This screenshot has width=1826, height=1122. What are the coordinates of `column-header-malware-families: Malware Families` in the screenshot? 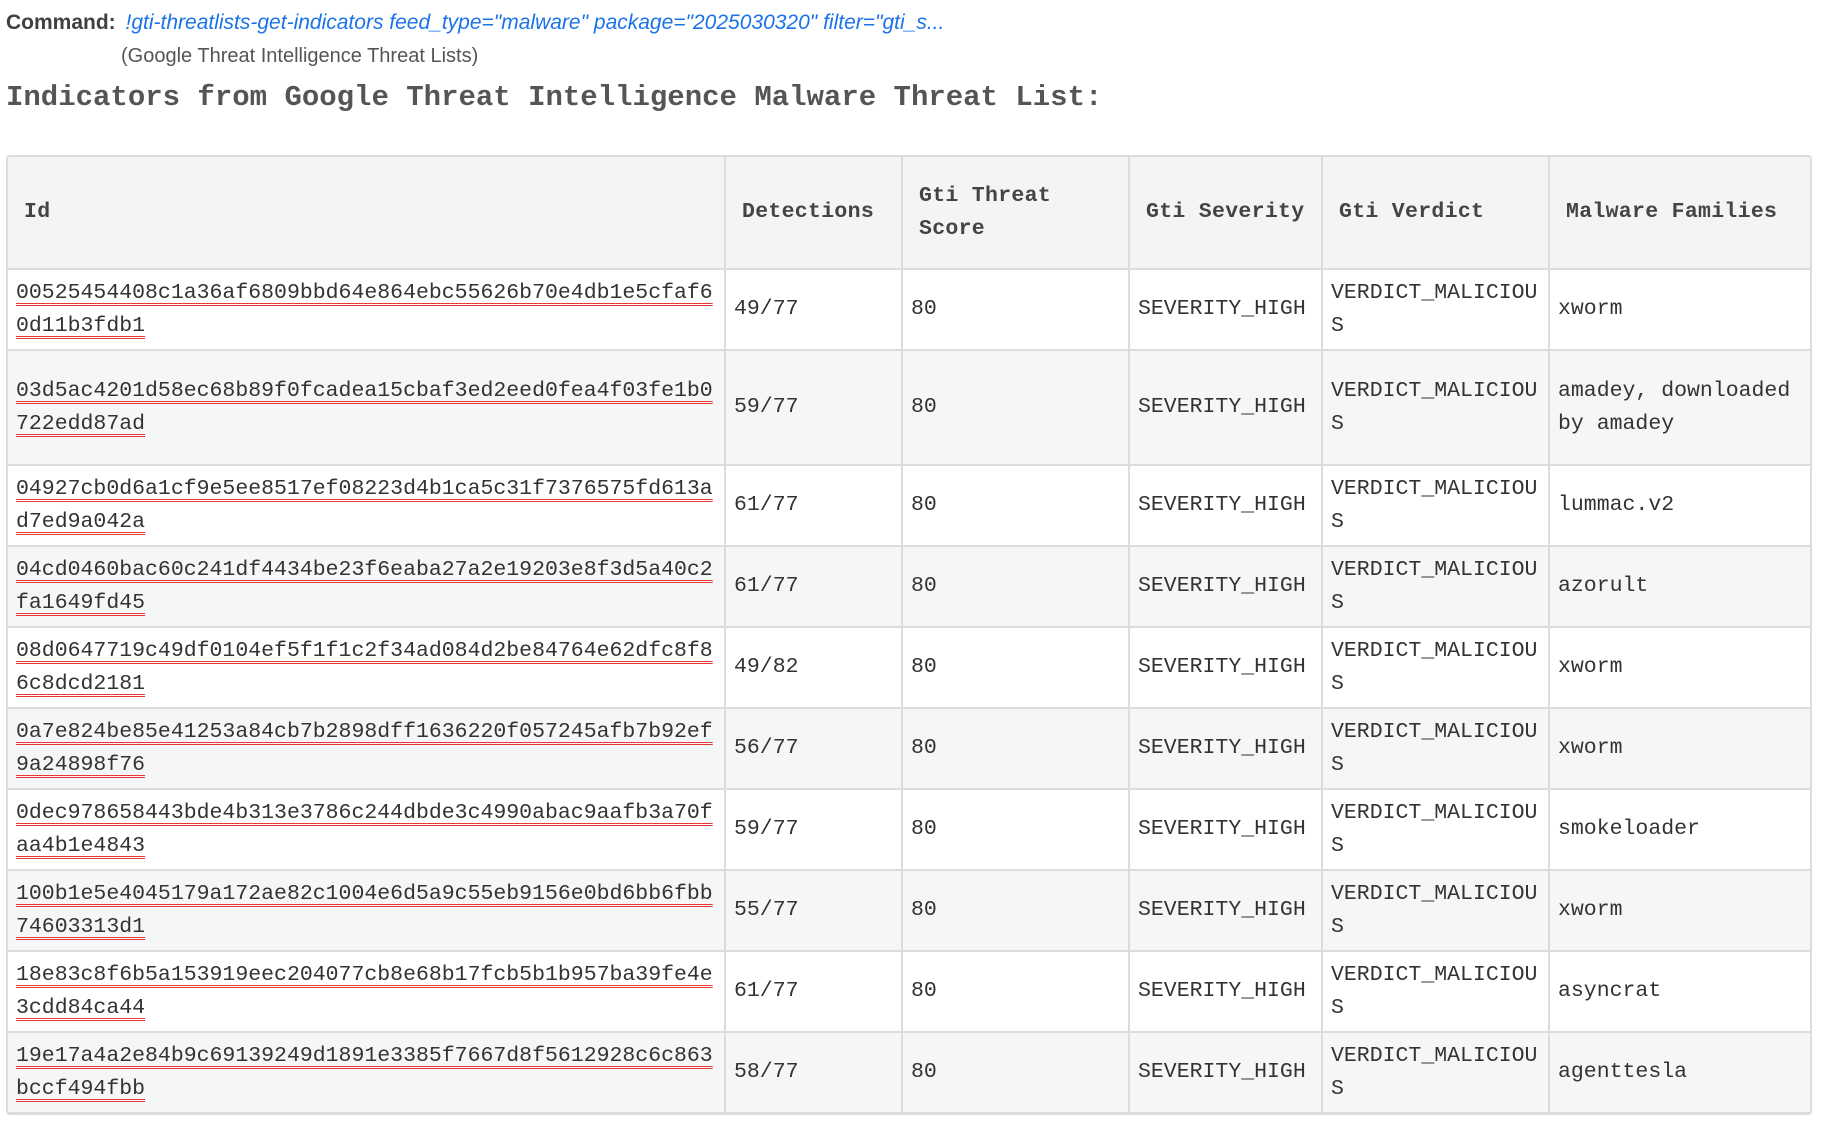 It's located at (1679, 213).